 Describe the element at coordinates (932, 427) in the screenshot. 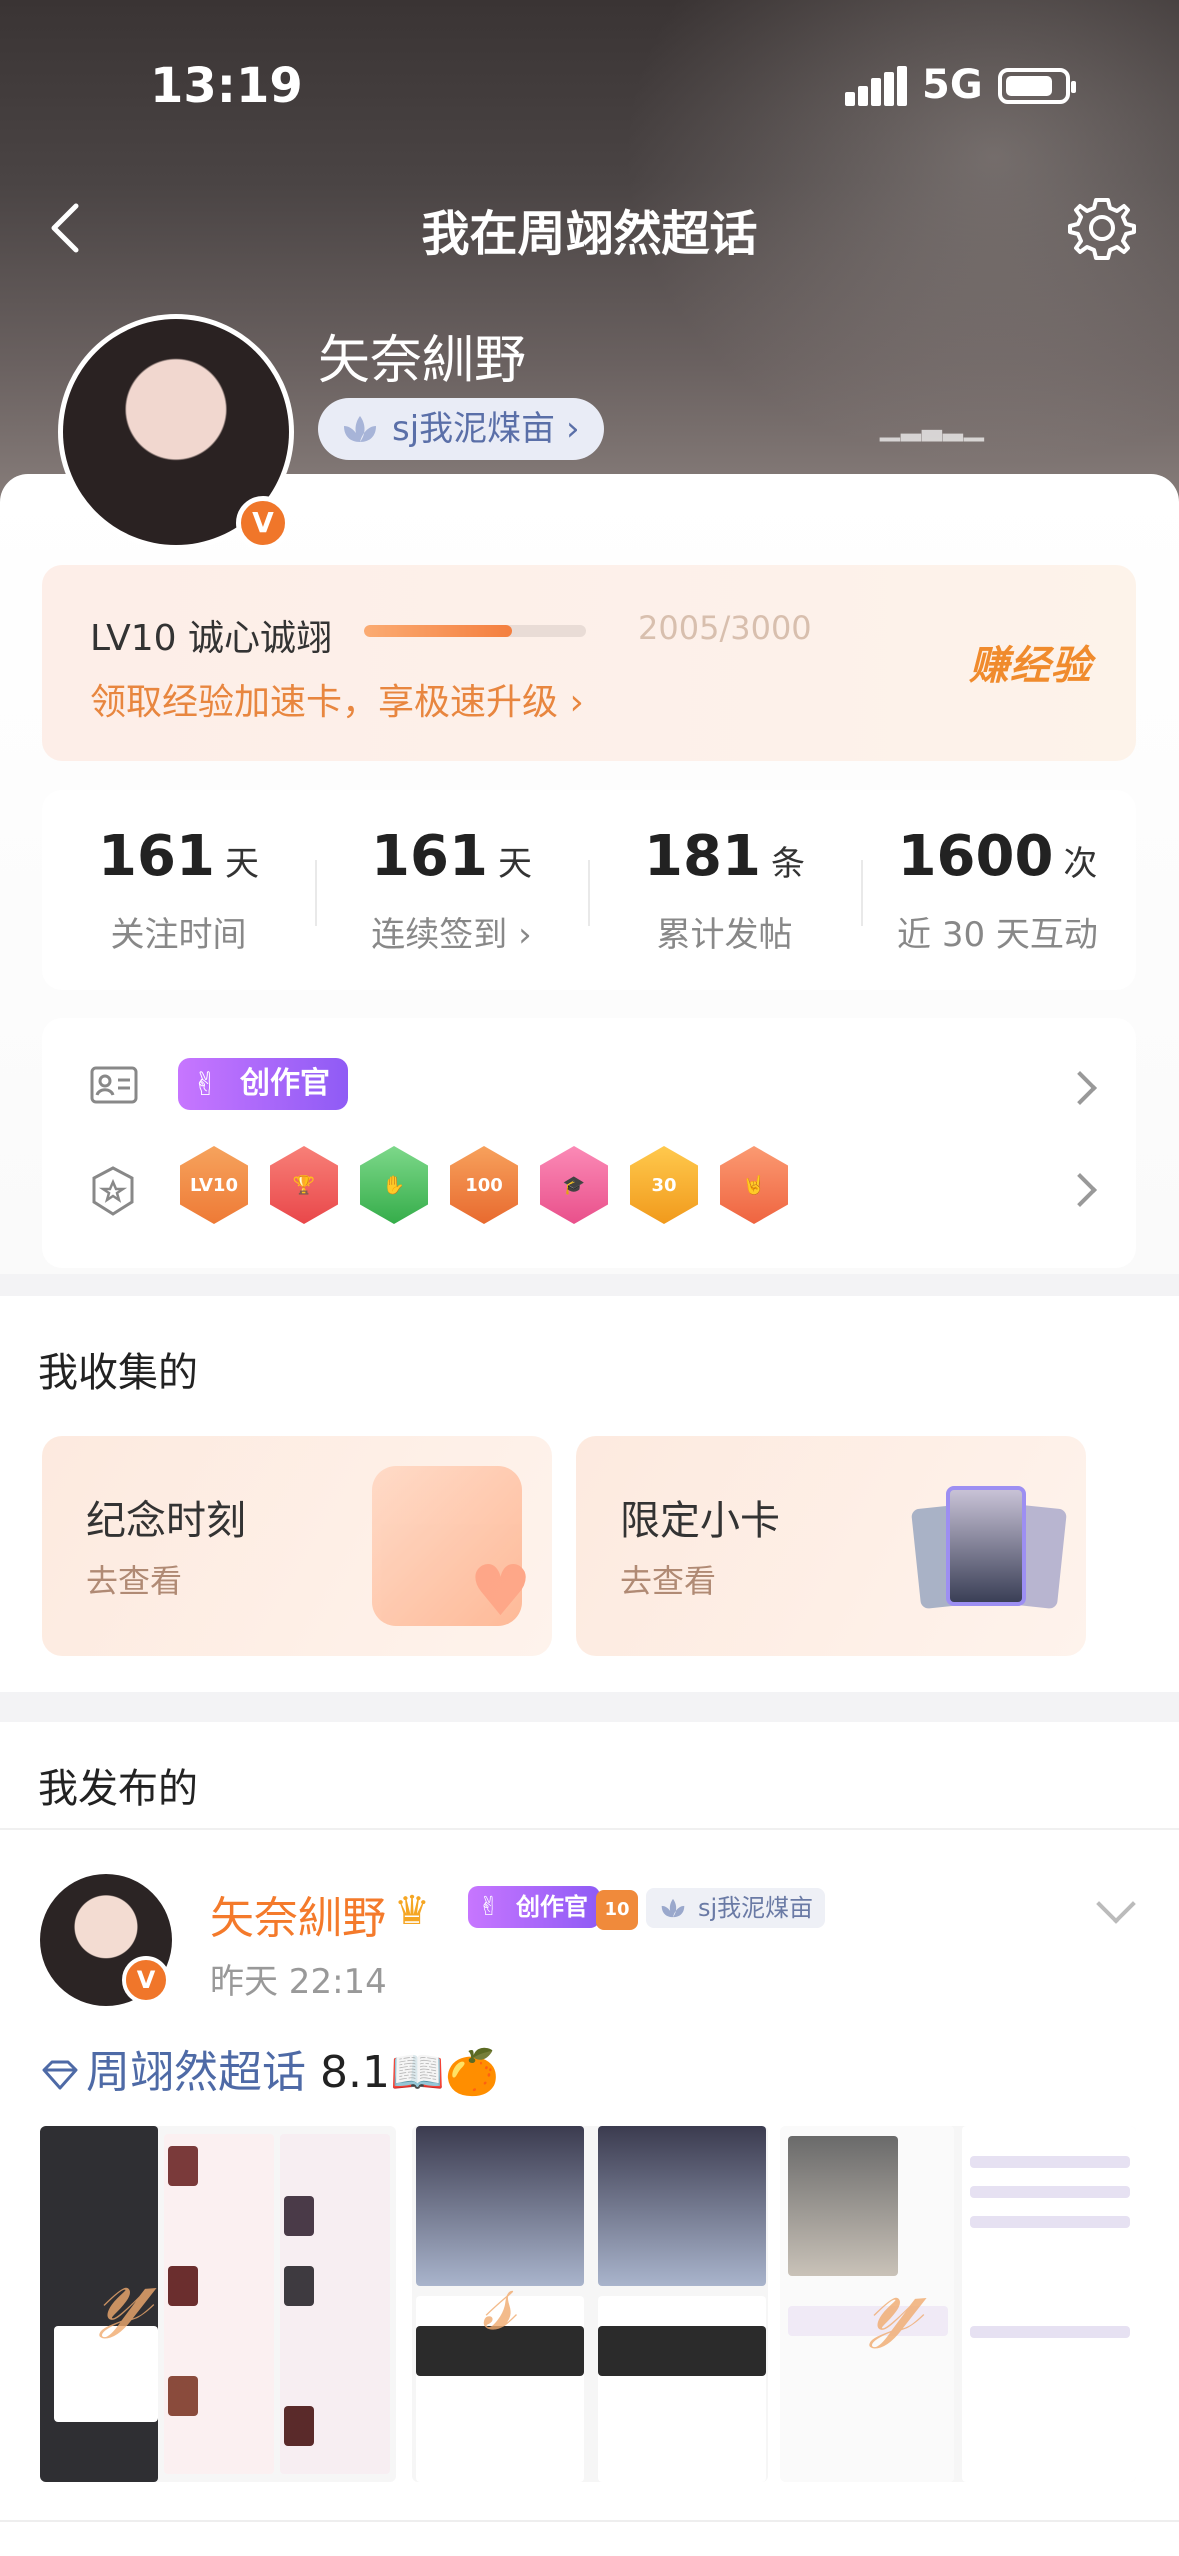

I see `faint-watermark: ▁▂▃▂▁` at that location.